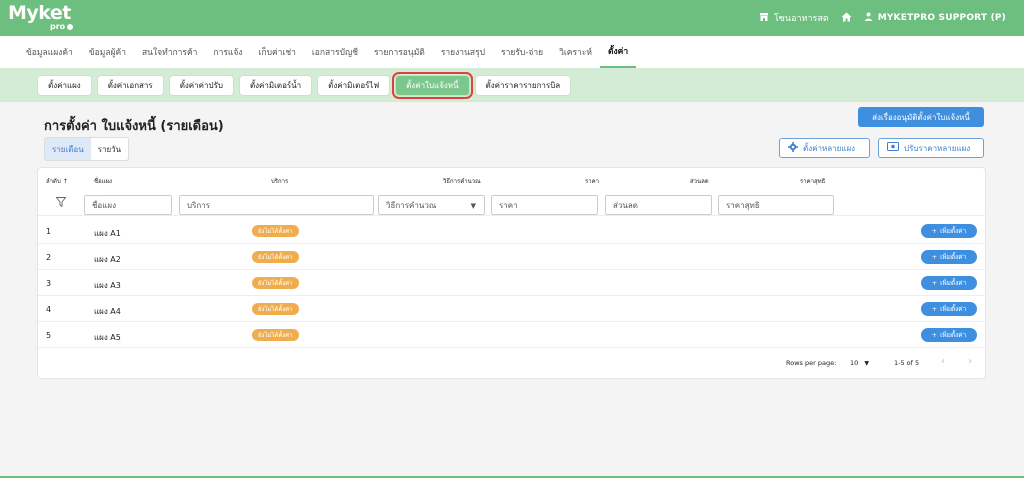 The height and width of the screenshot is (478, 1024). I want to click on tab-invoice-settings: ตั้งค่าใบแจ้งหนี้, so click(432, 85).